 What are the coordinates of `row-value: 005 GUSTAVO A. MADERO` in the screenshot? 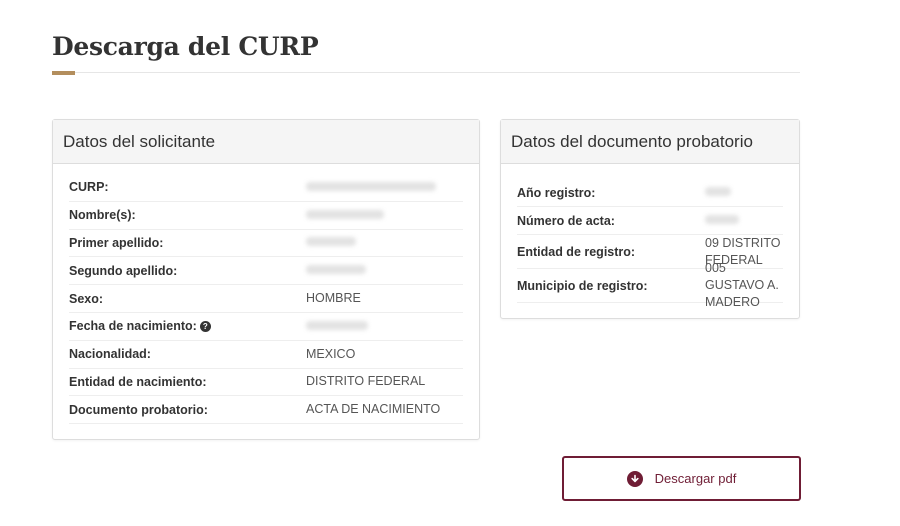 It's located at (744, 285).